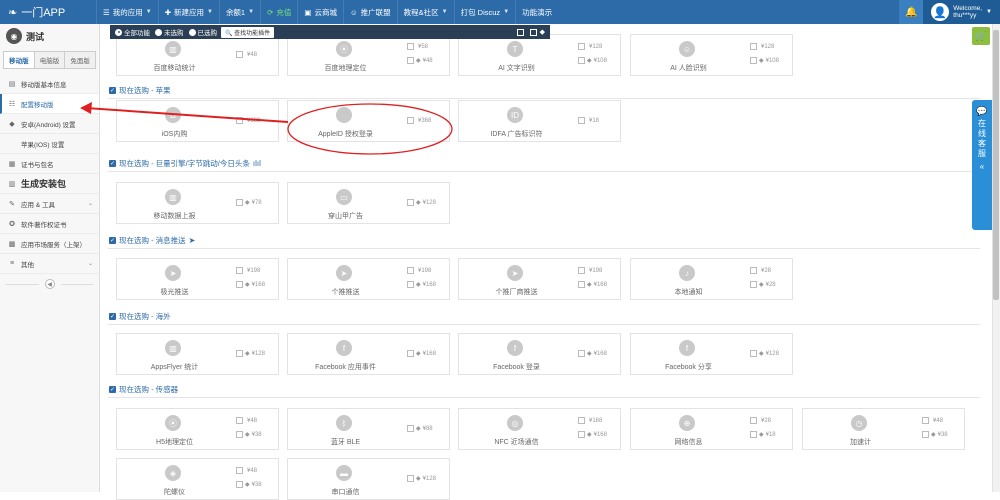 The height and width of the screenshot is (500, 1000). Describe the element at coordinates (49, 264) in the screenshot. I see `sidebar-item-9: ≡ 其他 ⌄` at that location.